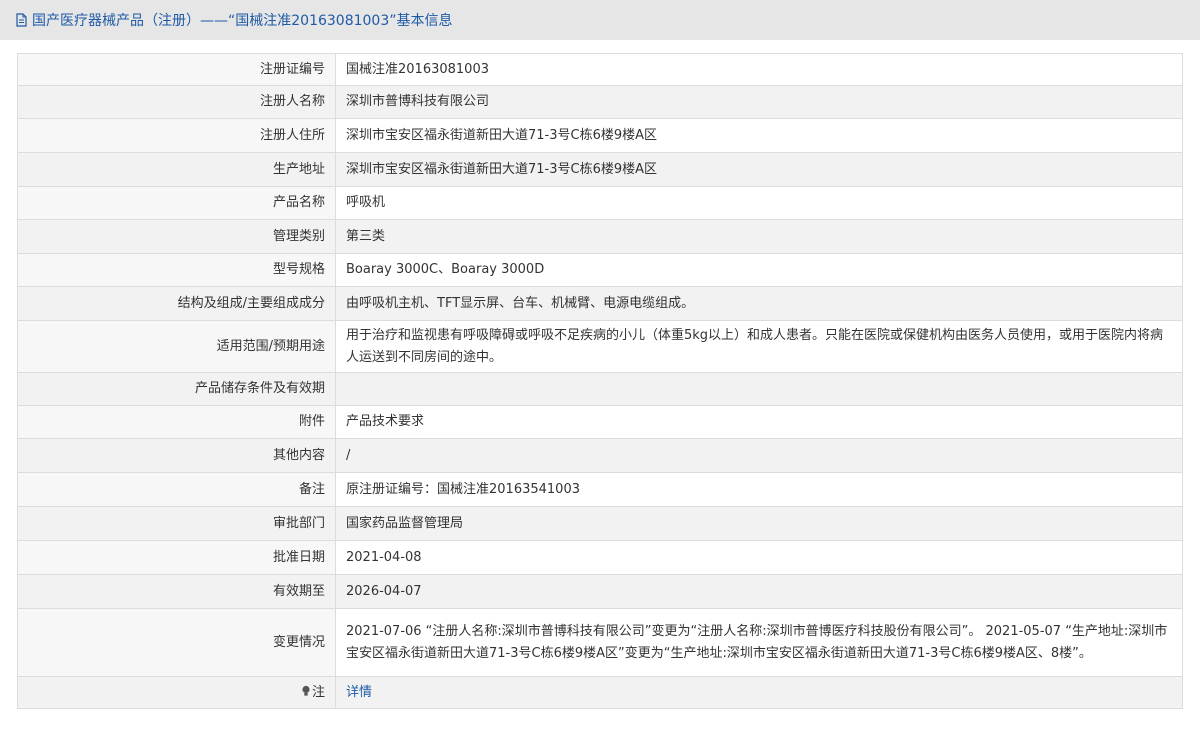  Describe the element at coordinates (759, 303) in the screenshot. I see `field-value: 由呼吸机主机、TFT显示屏、台车、机械臂、电源电缆组成。` at that location.